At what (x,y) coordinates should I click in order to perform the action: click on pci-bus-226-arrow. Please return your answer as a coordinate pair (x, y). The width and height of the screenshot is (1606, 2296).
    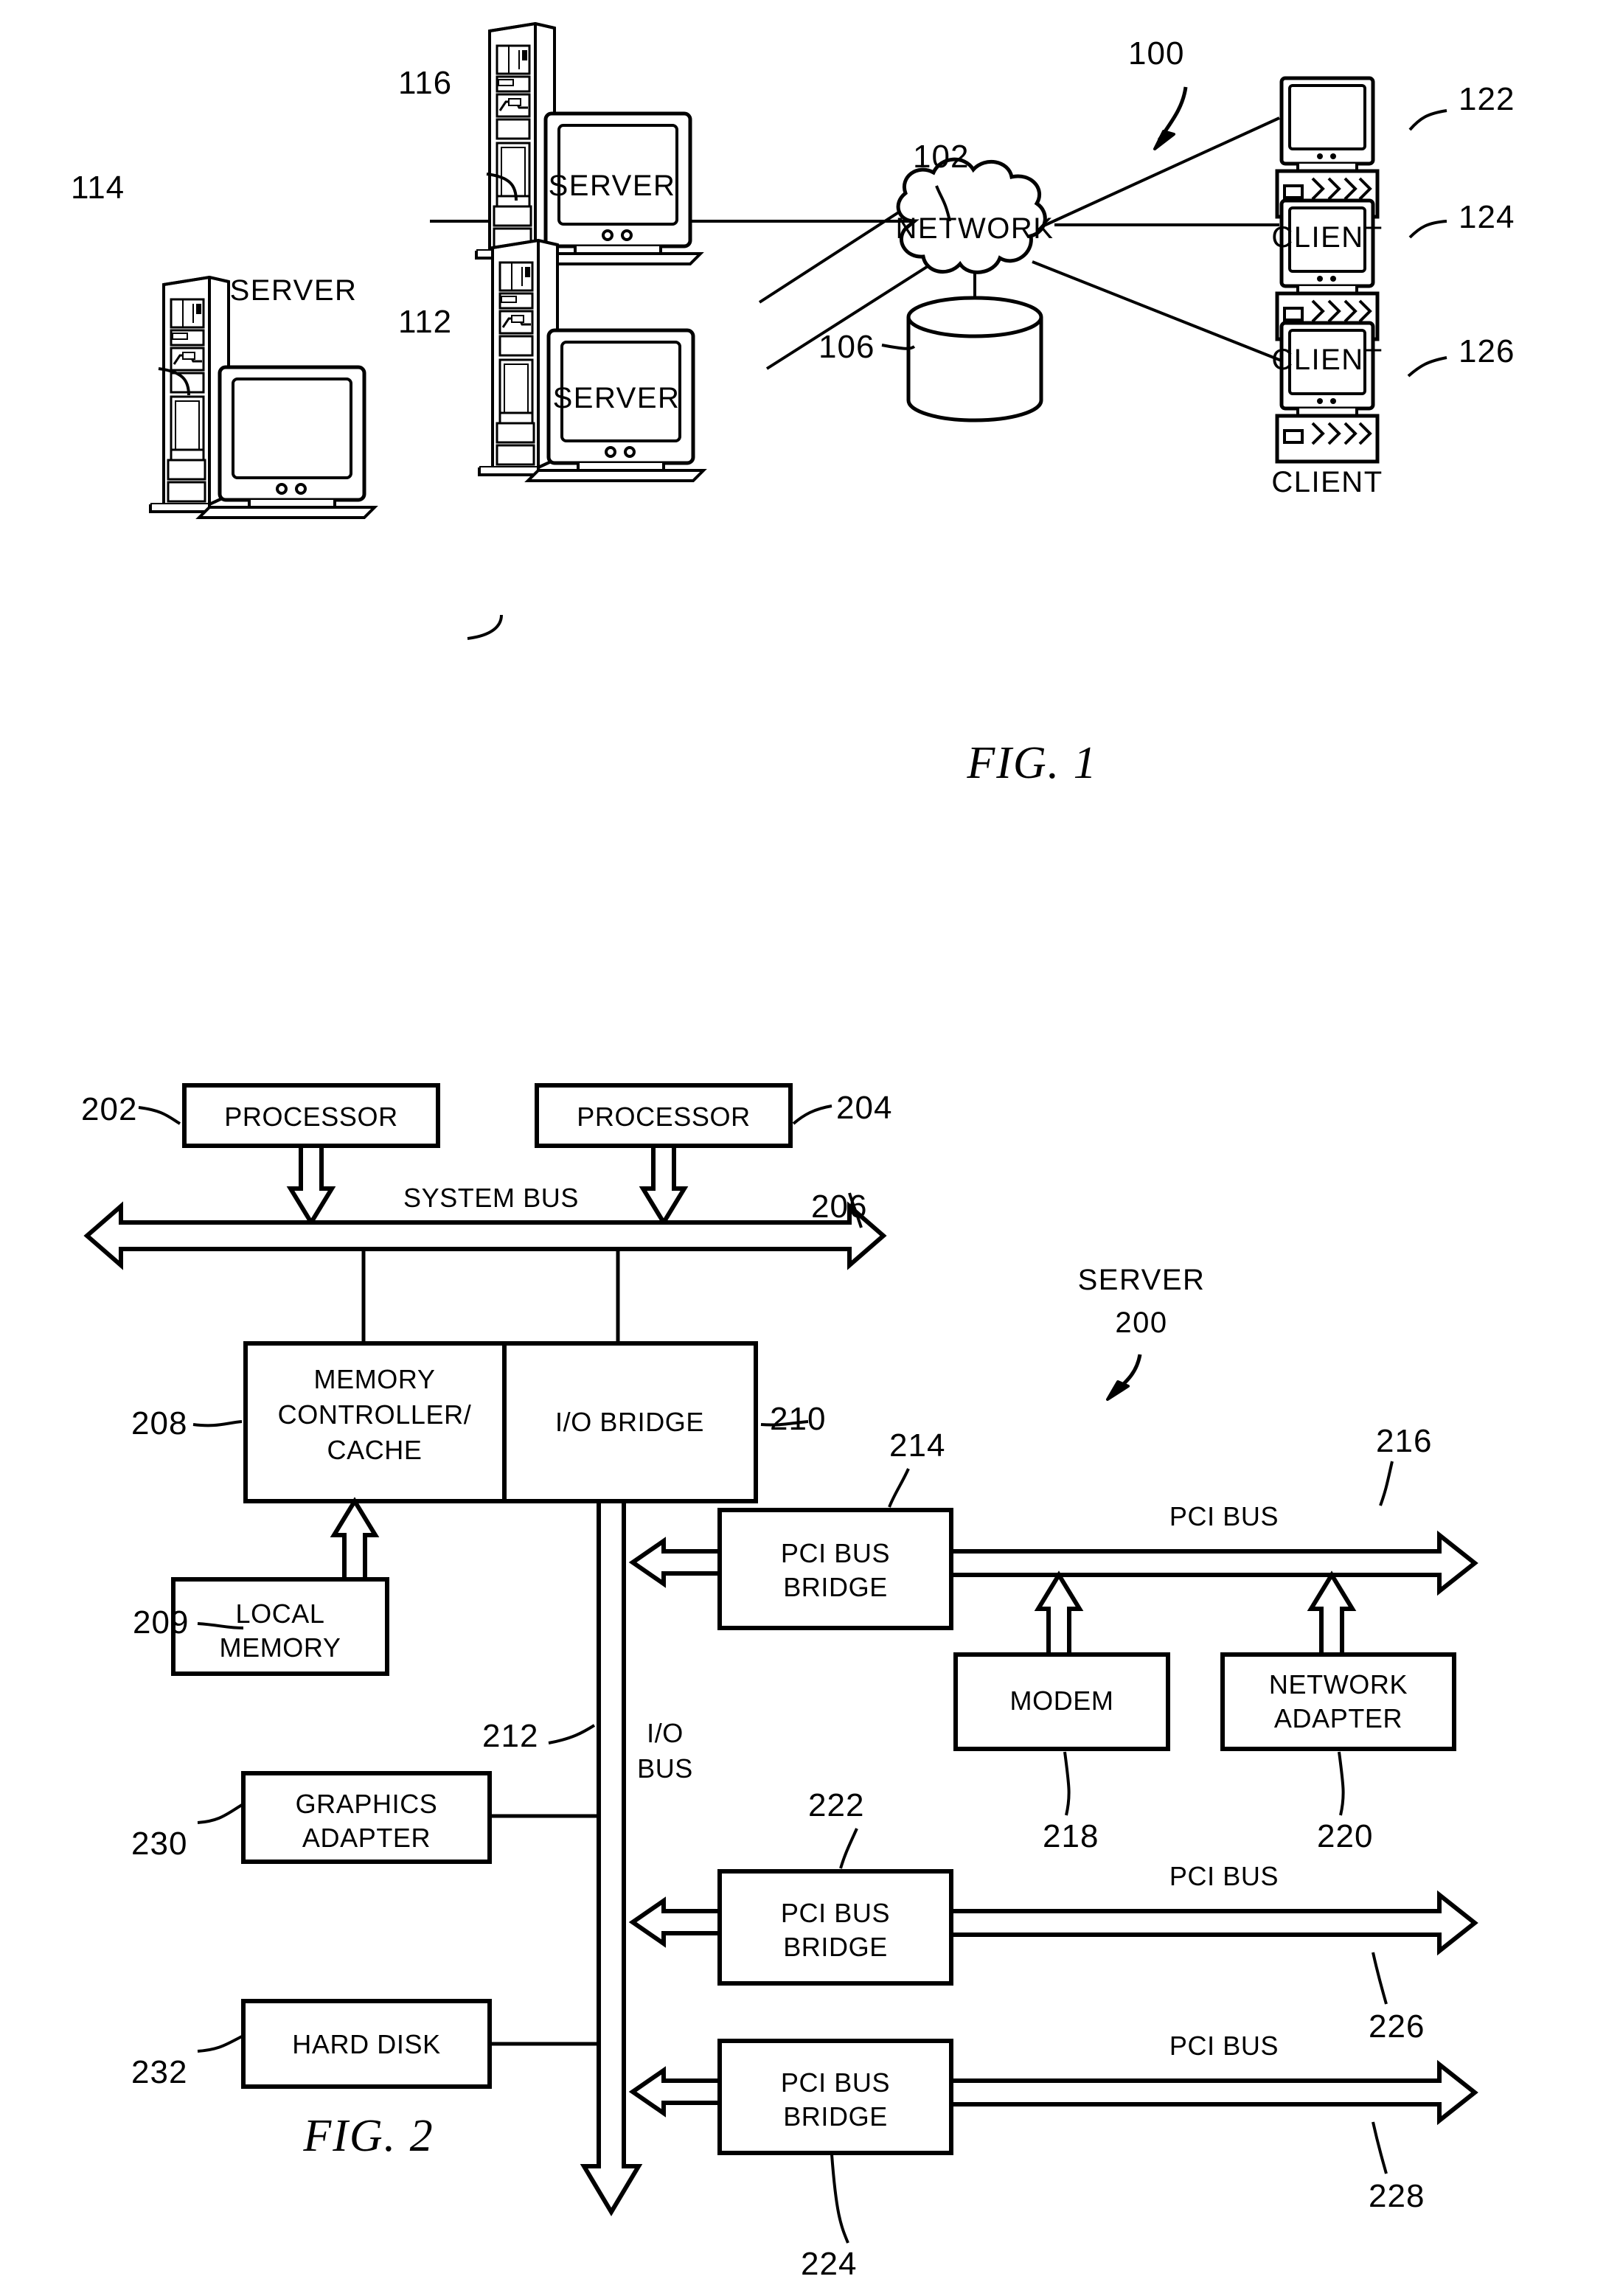
    Looking at the image, I should click on (1213, 1923).